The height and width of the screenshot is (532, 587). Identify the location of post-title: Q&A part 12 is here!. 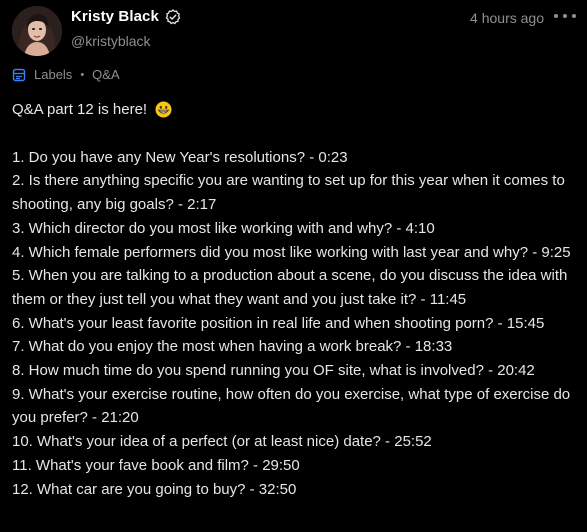
(80, 109).